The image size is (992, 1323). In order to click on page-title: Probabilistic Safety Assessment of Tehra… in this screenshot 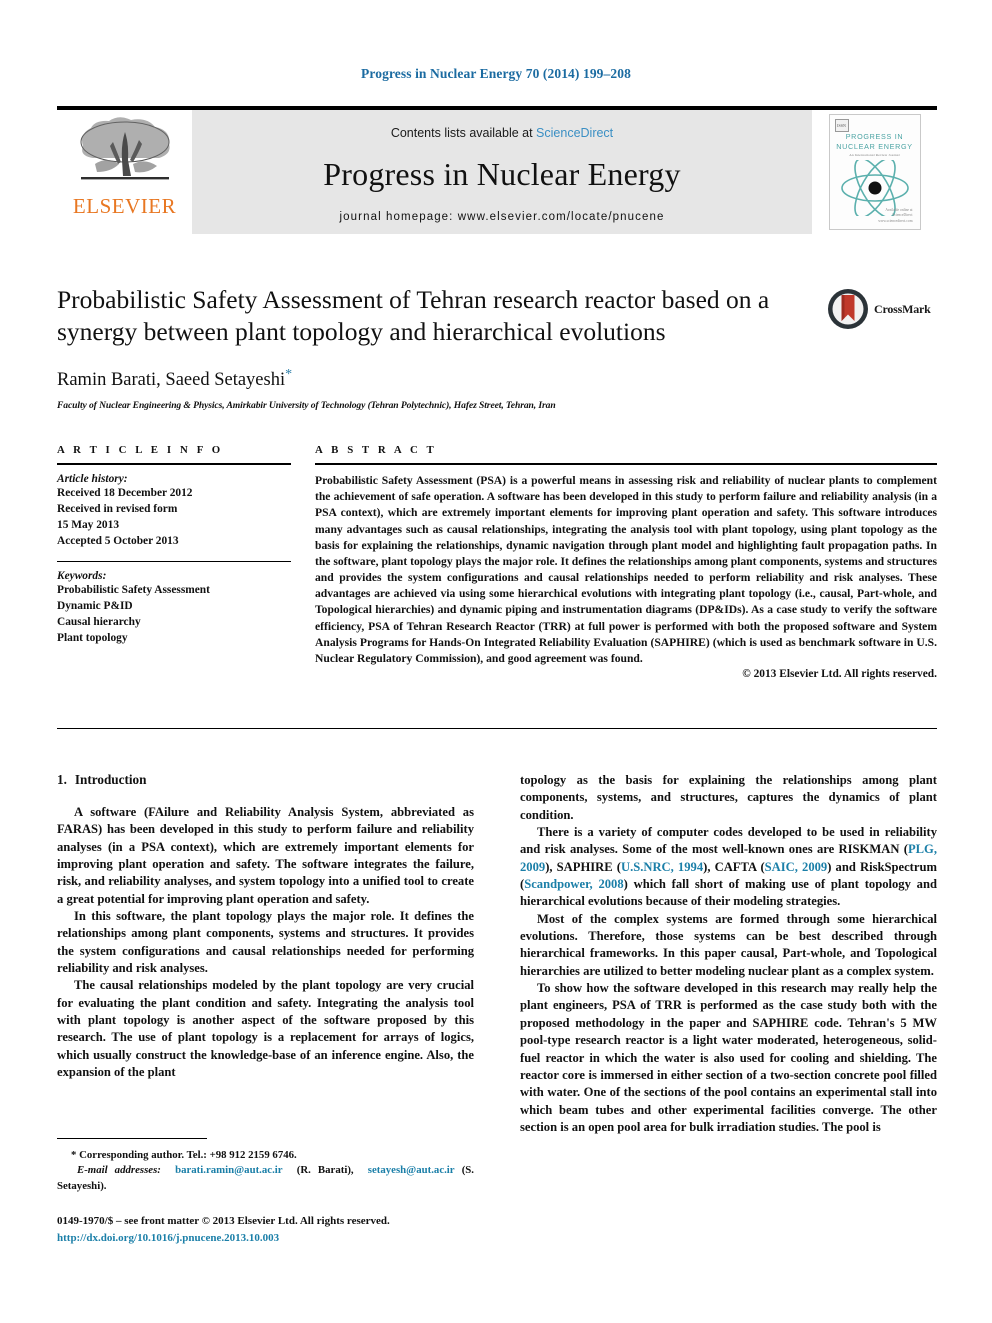, I will do `click(413, 316)`.